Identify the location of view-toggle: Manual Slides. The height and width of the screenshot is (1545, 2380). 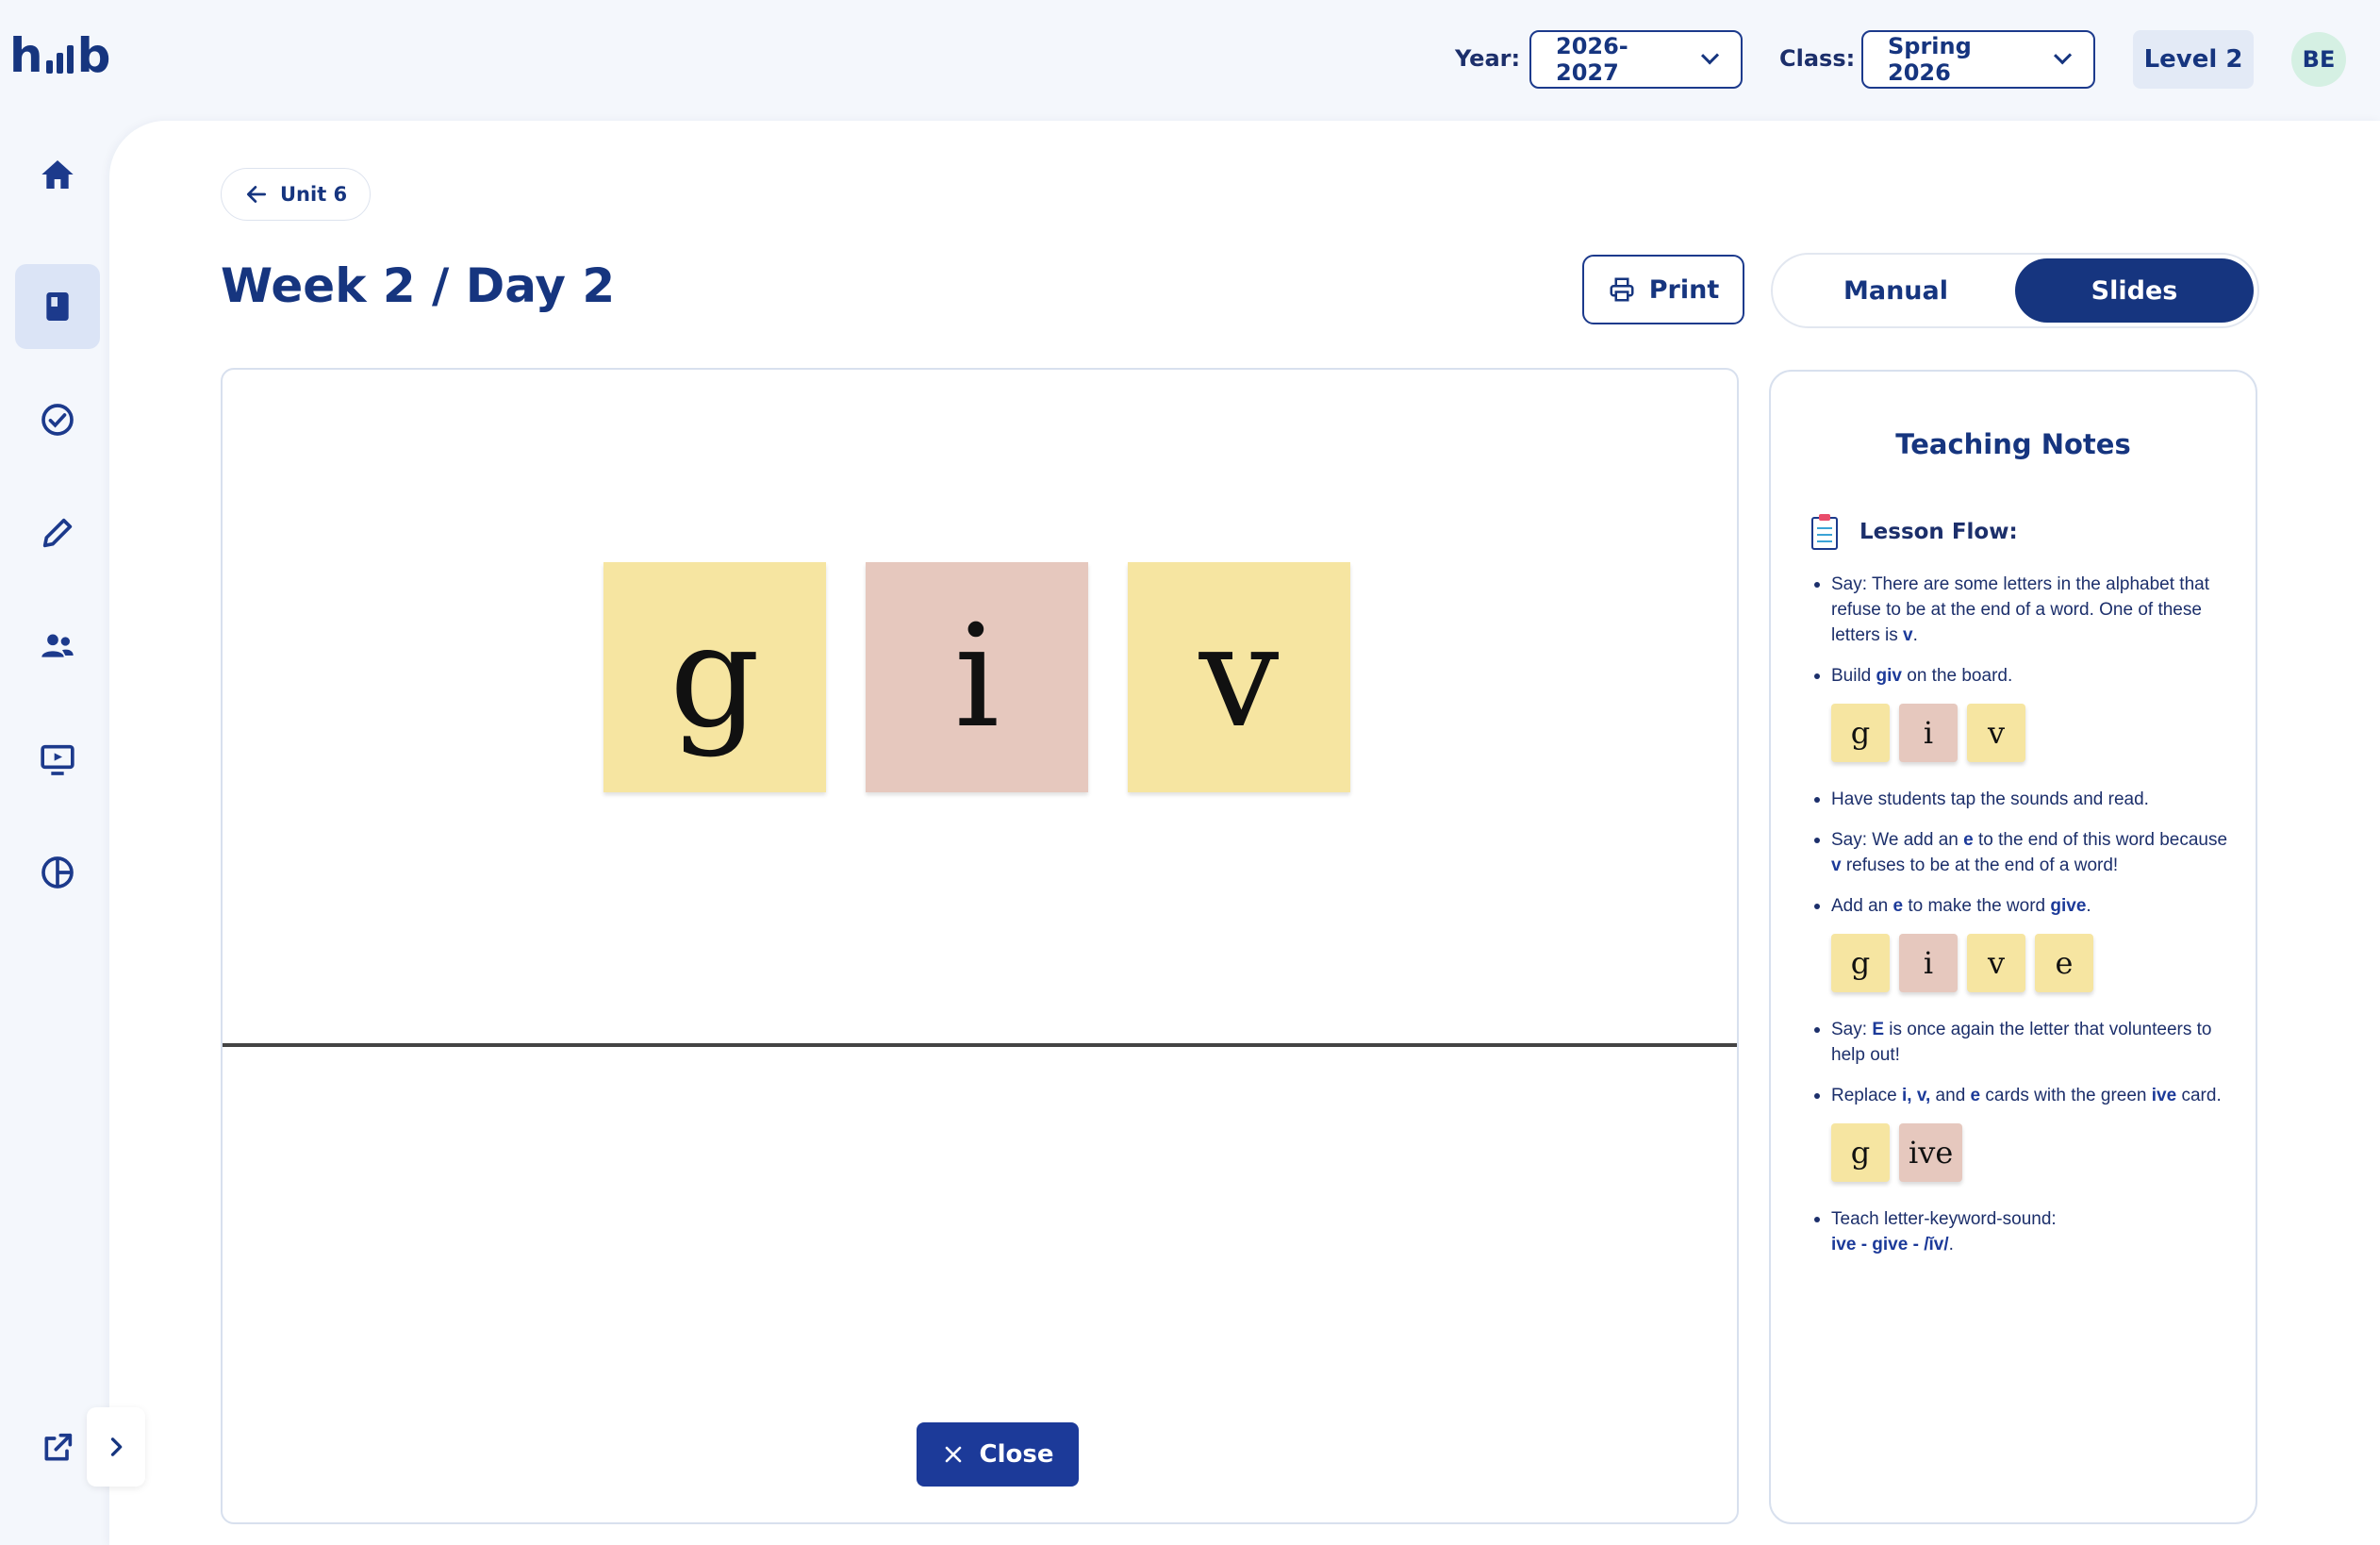
(2015, 290).